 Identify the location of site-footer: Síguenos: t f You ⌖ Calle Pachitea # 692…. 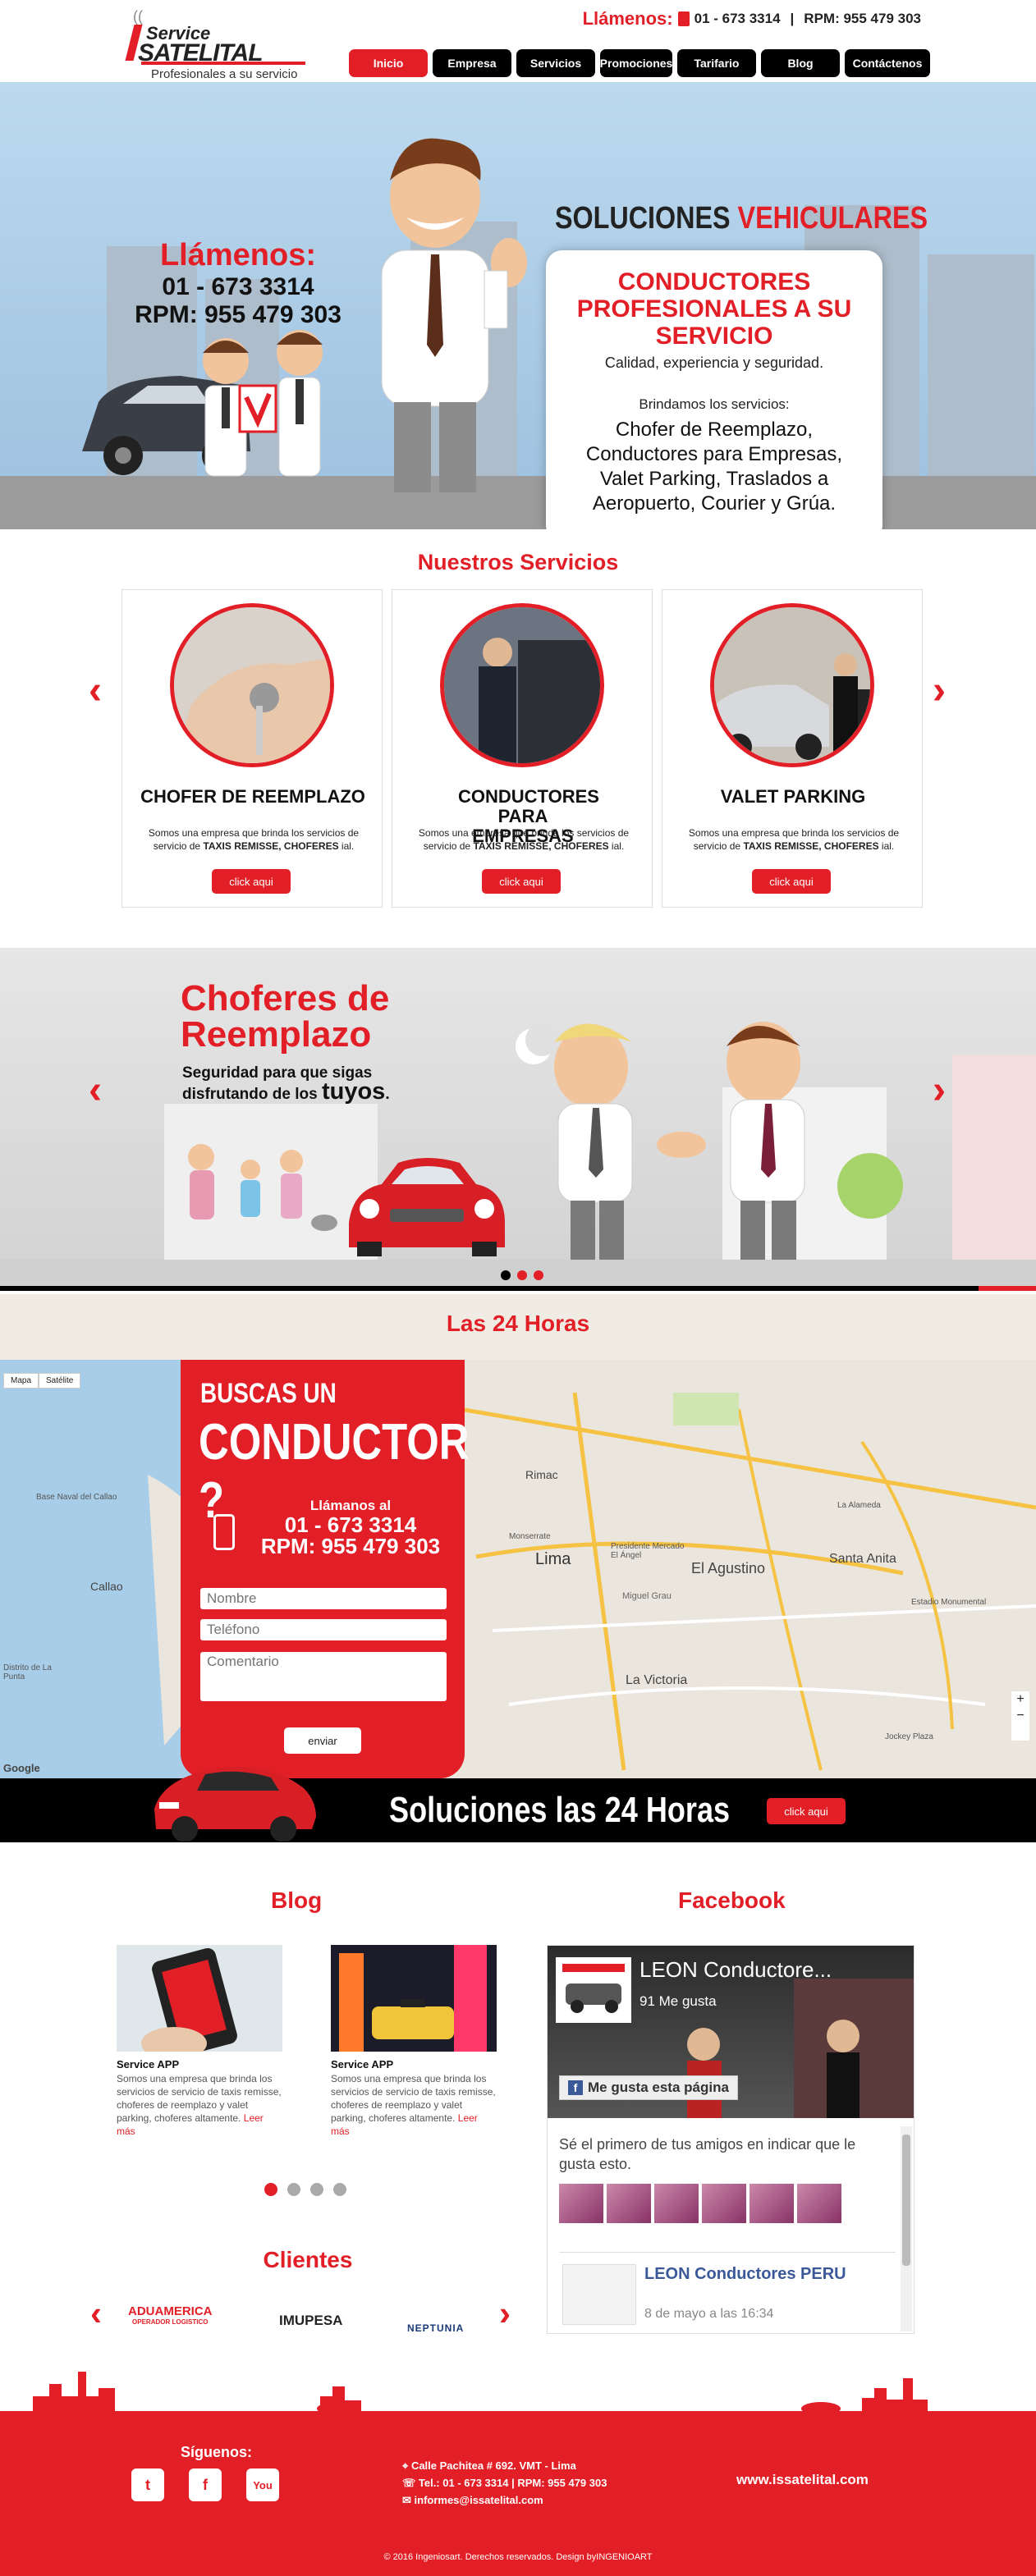
(518, 2493).